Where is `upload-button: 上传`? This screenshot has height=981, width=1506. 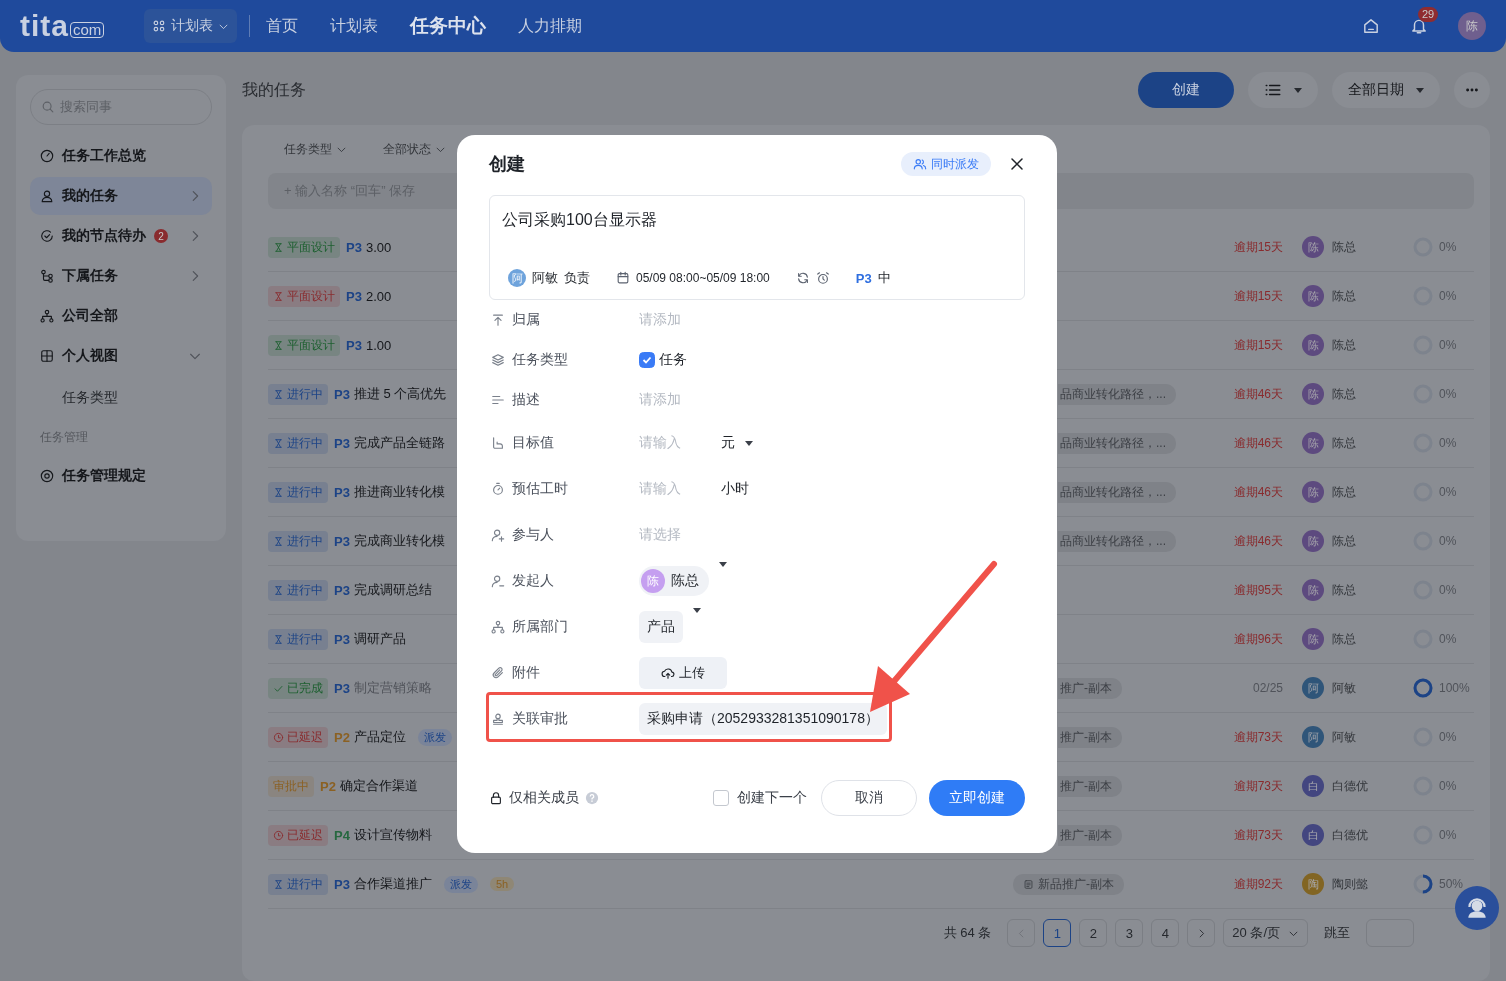
upload-button: 上传 is located at coordinates (683, 673).